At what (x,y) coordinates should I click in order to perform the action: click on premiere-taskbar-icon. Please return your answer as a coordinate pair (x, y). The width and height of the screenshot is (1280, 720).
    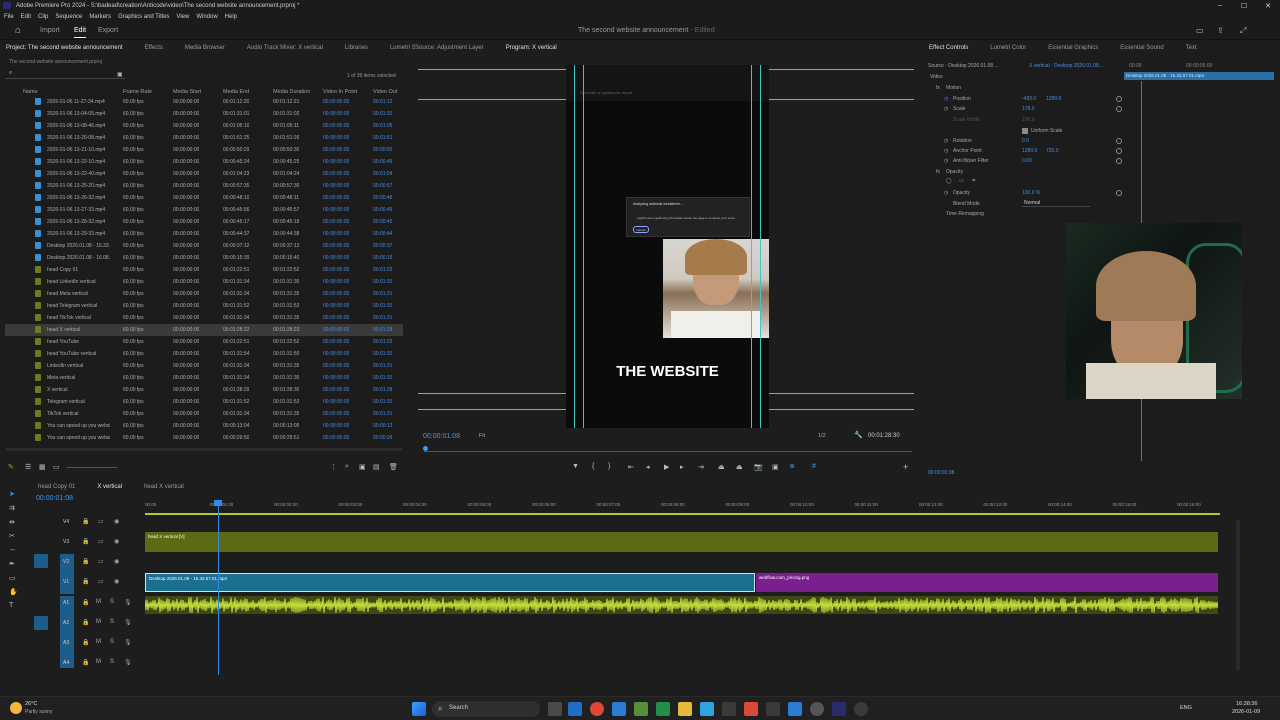
    Looking at the image, I should click on (839, 709).